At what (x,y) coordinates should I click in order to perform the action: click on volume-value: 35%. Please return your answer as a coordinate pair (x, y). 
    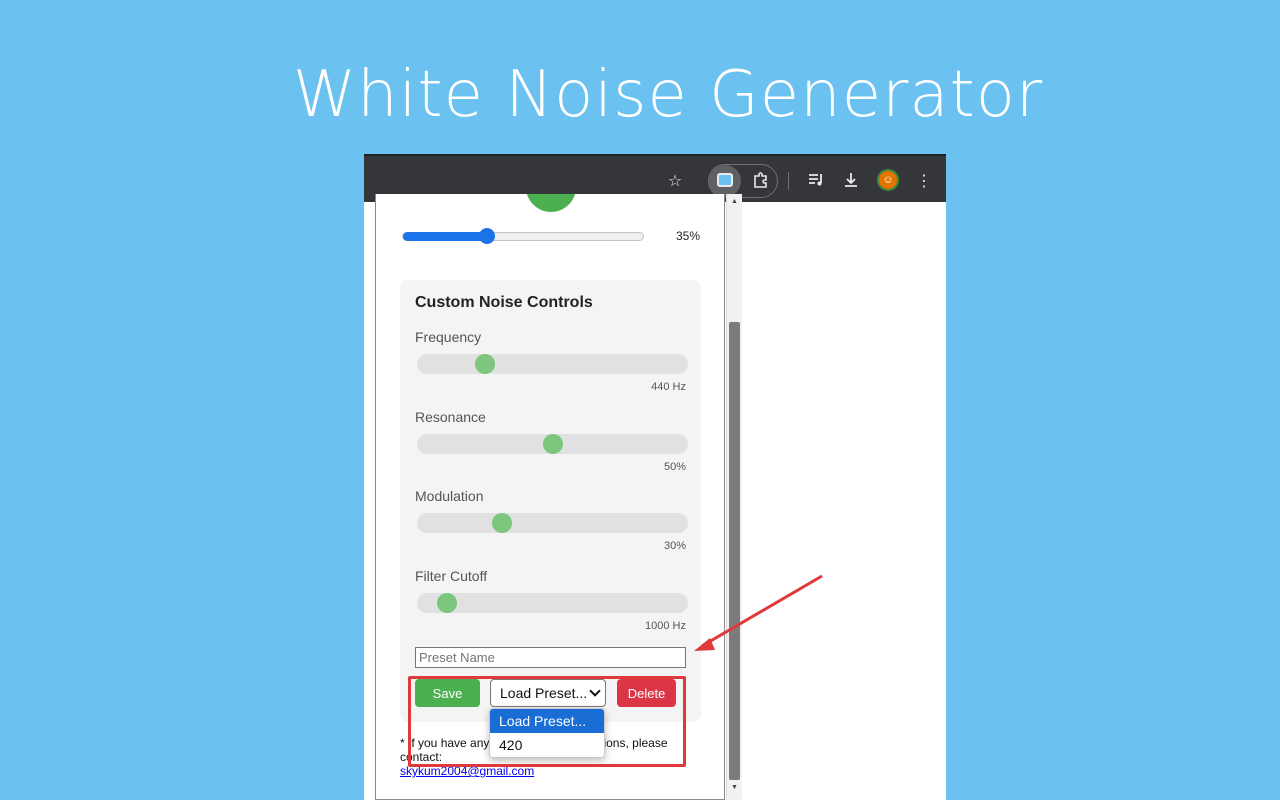
    Looking at the image, I should click on (688, 236).